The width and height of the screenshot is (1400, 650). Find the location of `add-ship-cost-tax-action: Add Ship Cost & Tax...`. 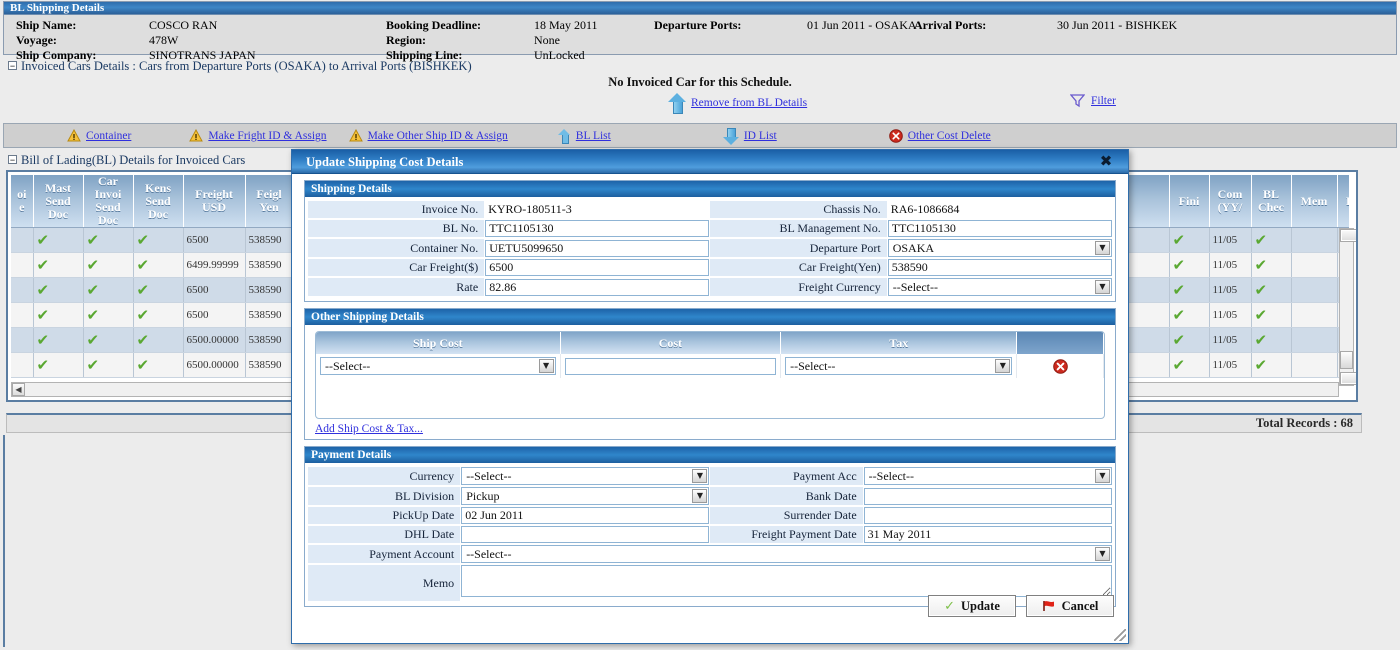

add-ship-cost-tax-action: Add Ship Cost & Tax... is located at coordinates (714, 428).